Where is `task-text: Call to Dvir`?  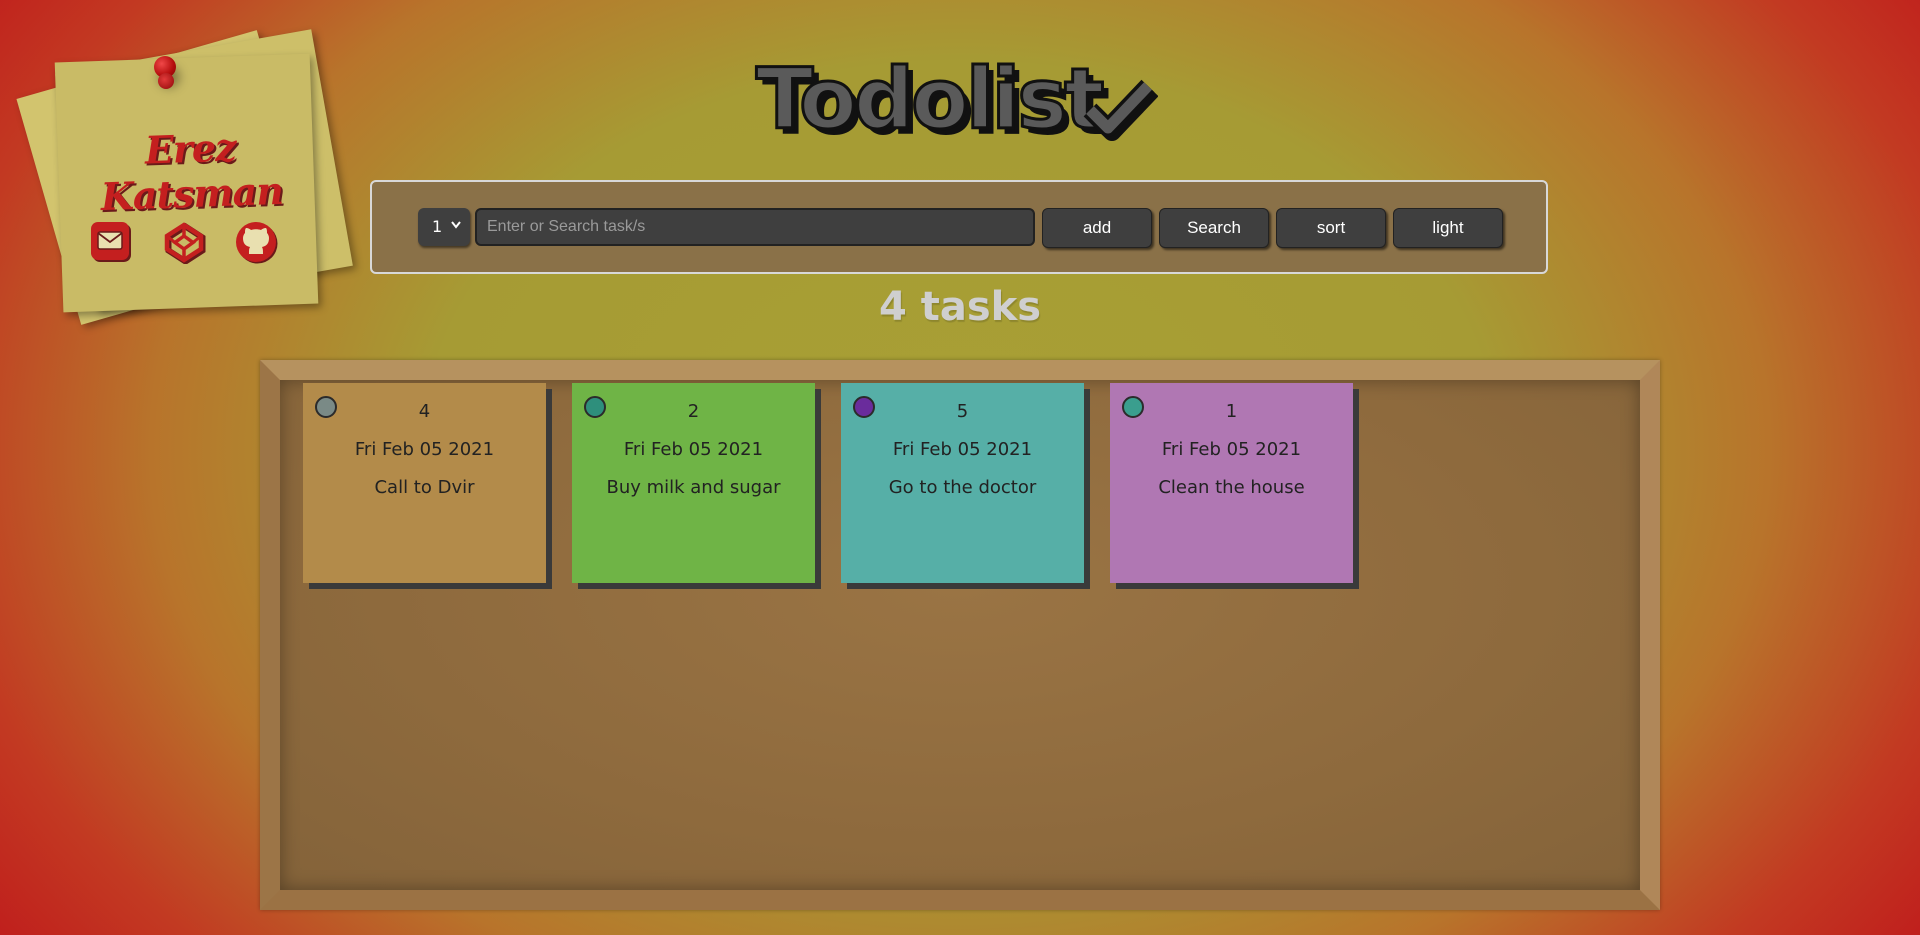 task-text: Call to Dvir is located at coordinates (424, 487).